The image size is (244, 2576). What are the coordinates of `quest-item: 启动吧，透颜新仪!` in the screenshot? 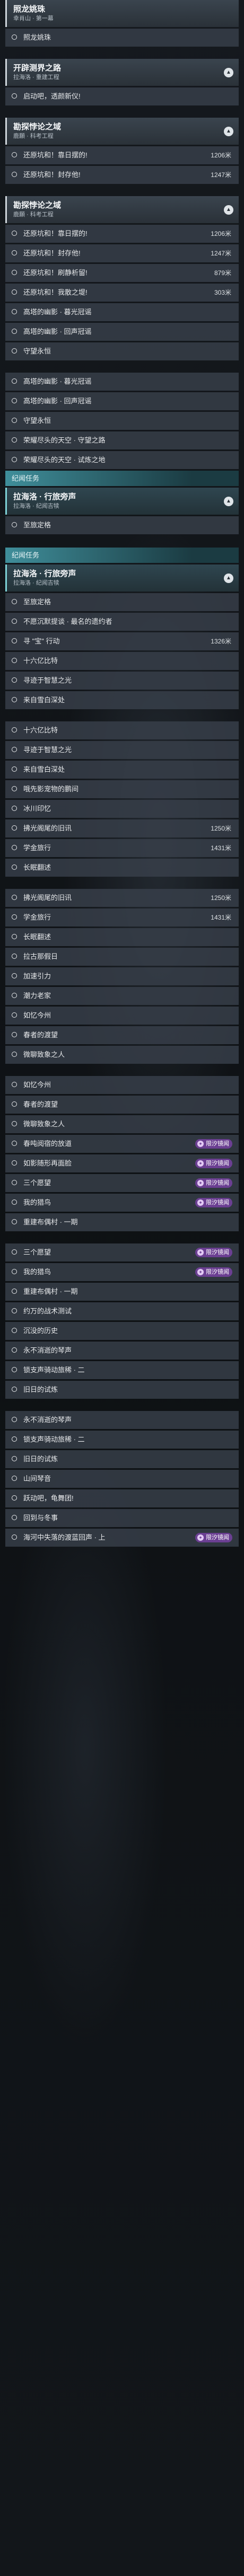 It's located at (122, 96).